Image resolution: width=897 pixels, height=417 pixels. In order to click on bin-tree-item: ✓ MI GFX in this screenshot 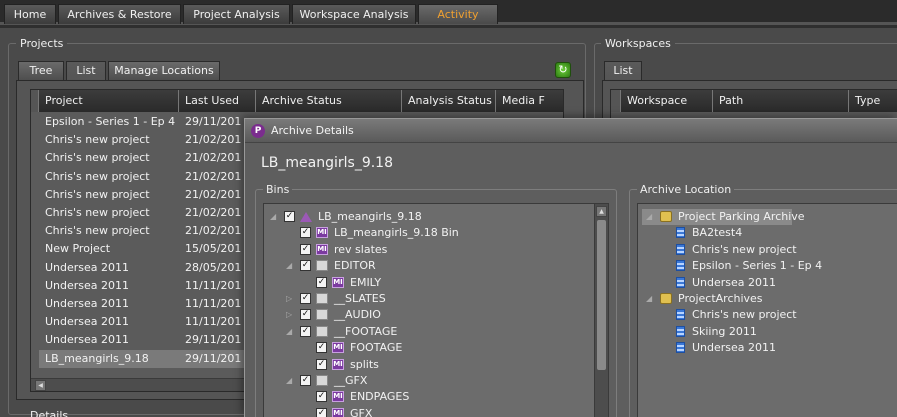, I will do `click(429, 411)`.